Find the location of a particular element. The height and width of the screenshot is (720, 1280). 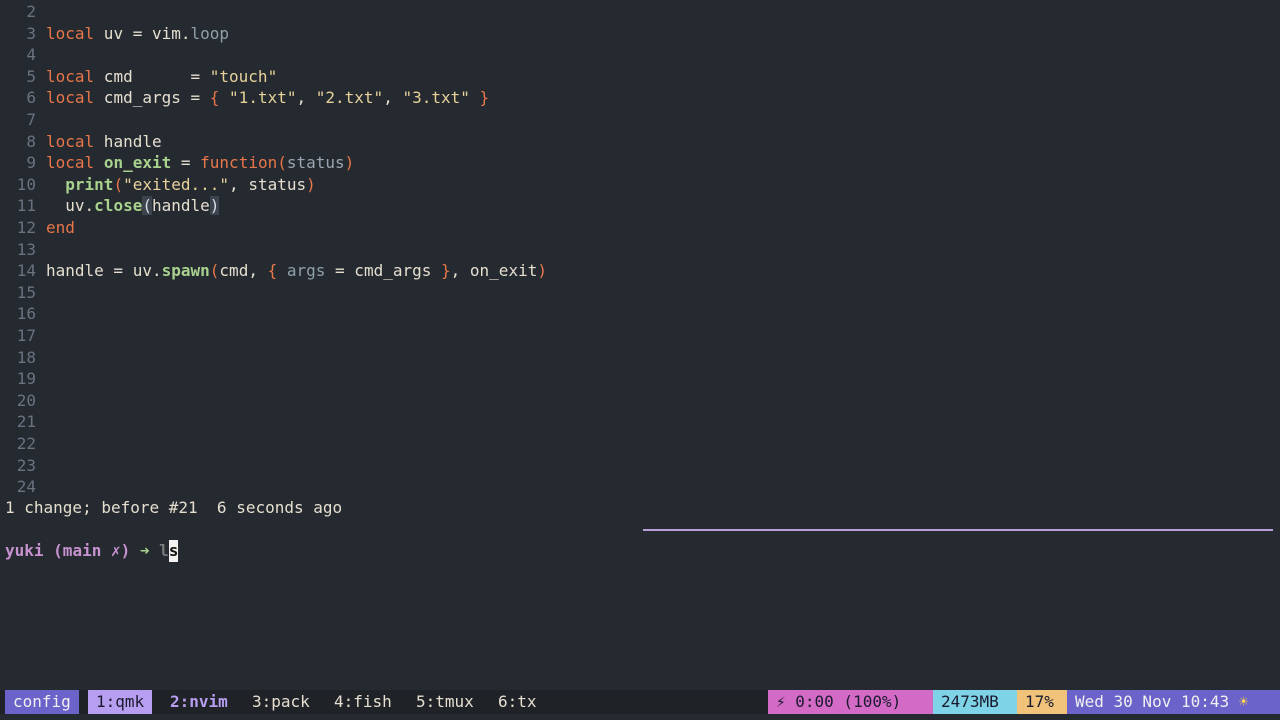

line-code: local on_exit = function(status) is located at coordinates (200, 162).